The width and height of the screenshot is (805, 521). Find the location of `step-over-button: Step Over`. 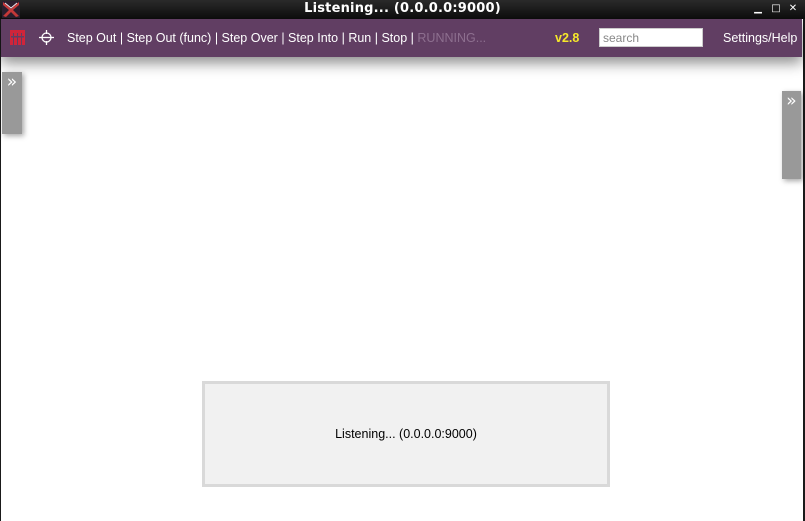

step-over-button: Step Over is located at coordinates (250, 38).